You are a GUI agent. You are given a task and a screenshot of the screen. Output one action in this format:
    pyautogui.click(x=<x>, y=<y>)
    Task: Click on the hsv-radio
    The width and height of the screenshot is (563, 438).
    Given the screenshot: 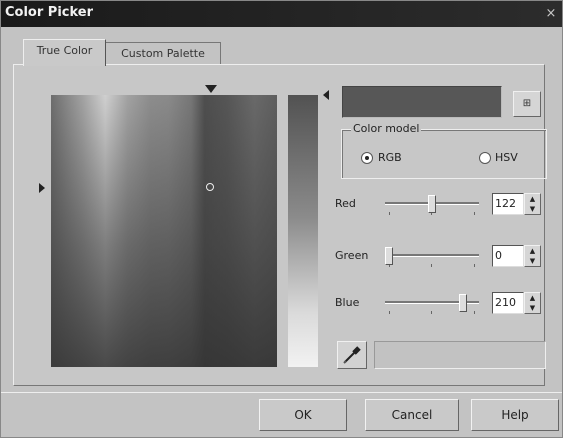 What is the action you would take?
    pyautogui.click(x=485, y=158)
    